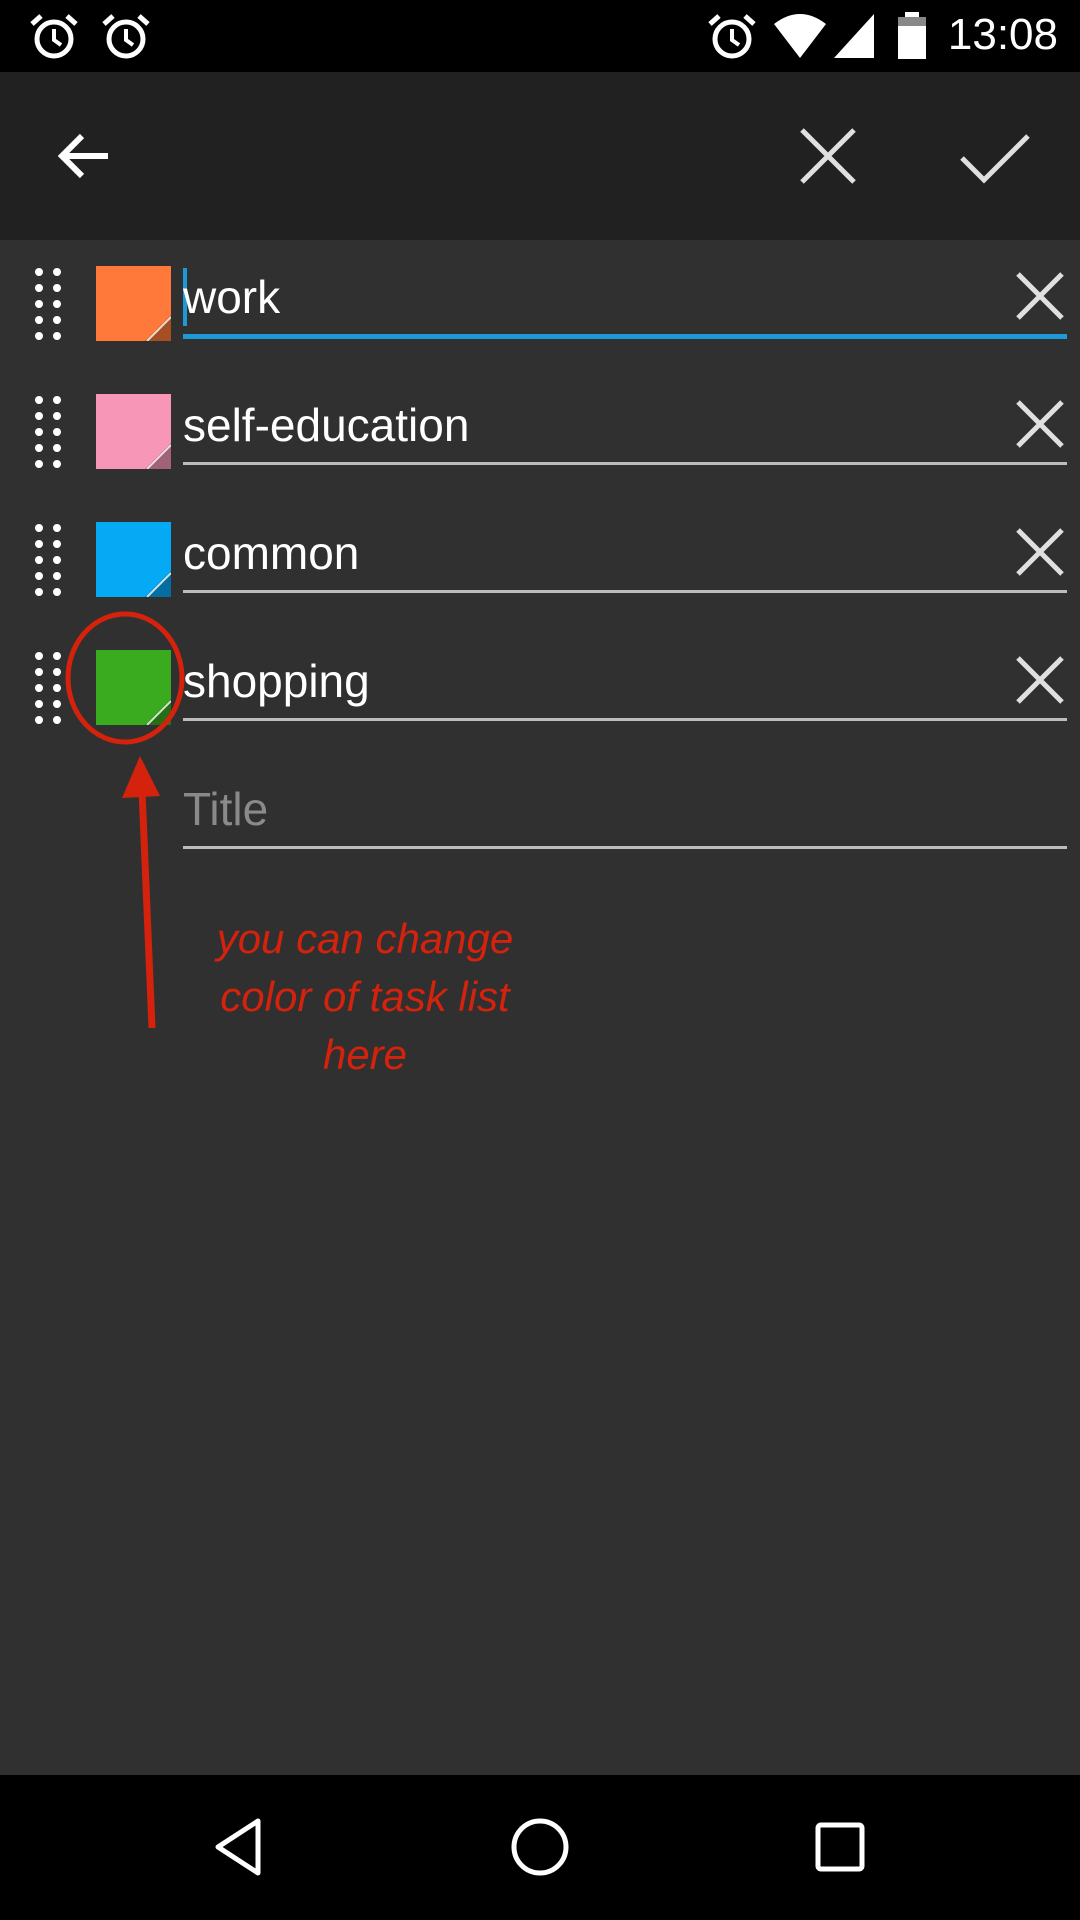 Image resolution: width=1080 pixels, height=1920 pixels. I want to click on navigation-bar, so click(540, 1847).